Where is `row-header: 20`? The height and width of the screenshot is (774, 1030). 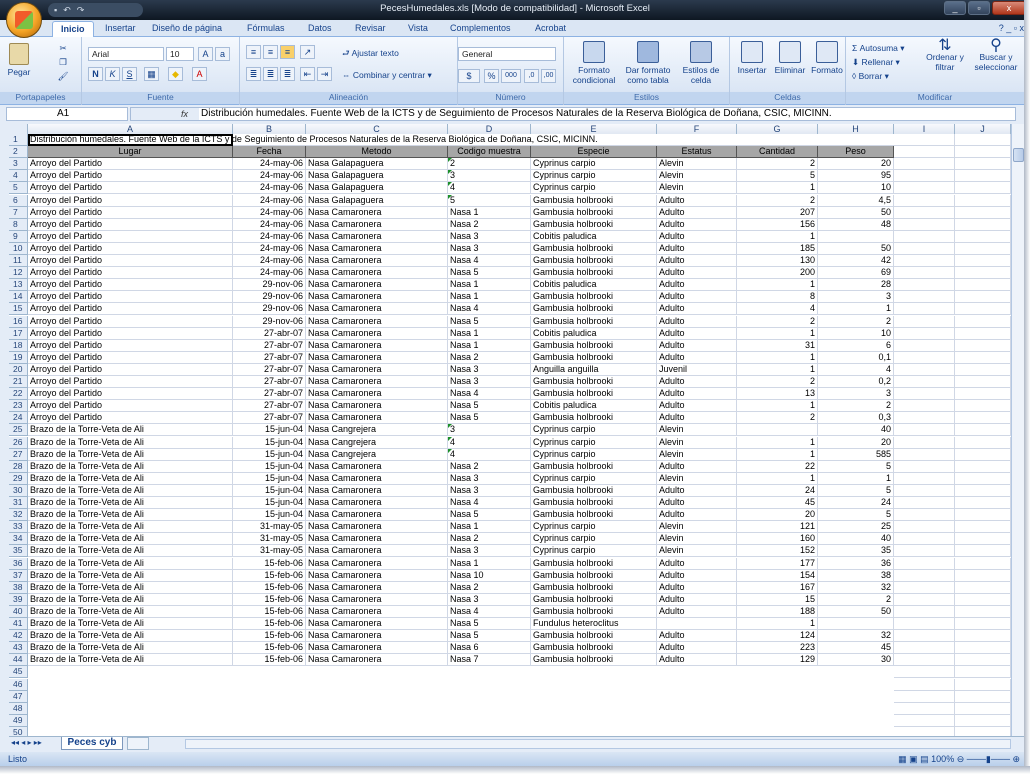 row-header: 20 is located at coordinates (18, 369).